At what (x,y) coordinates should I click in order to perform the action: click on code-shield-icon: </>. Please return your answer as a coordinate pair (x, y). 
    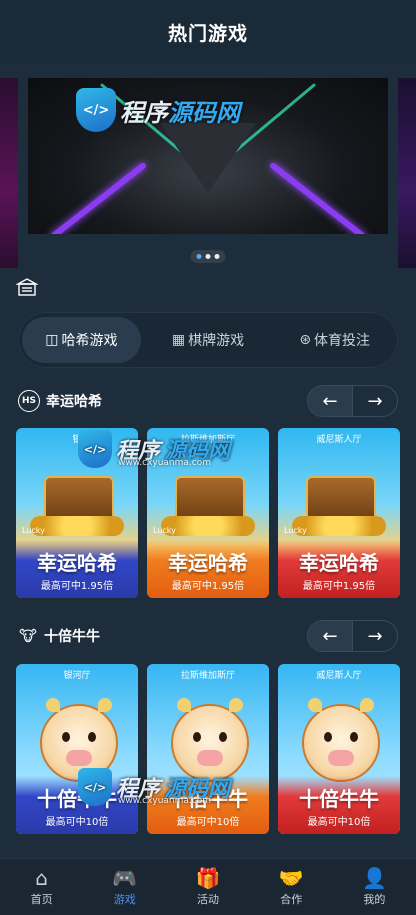
    Looking at the image, I should click on (96, 110).